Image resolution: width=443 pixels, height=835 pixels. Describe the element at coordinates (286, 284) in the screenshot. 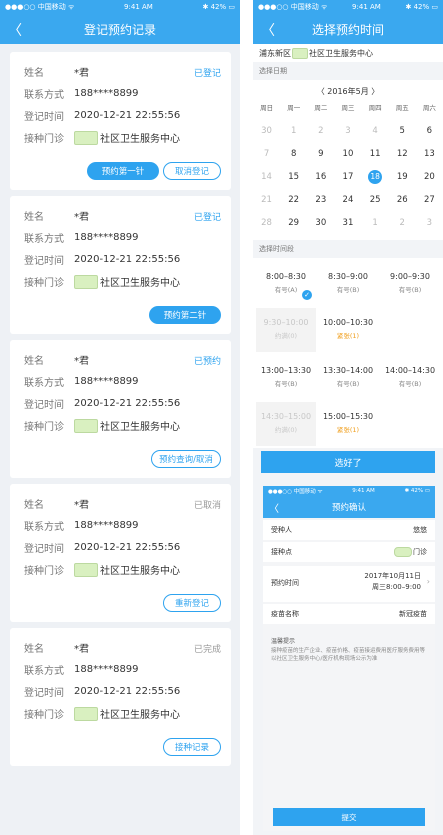

I see `time-slot: 8:00–8:30 有号(A) ✓` at that location.